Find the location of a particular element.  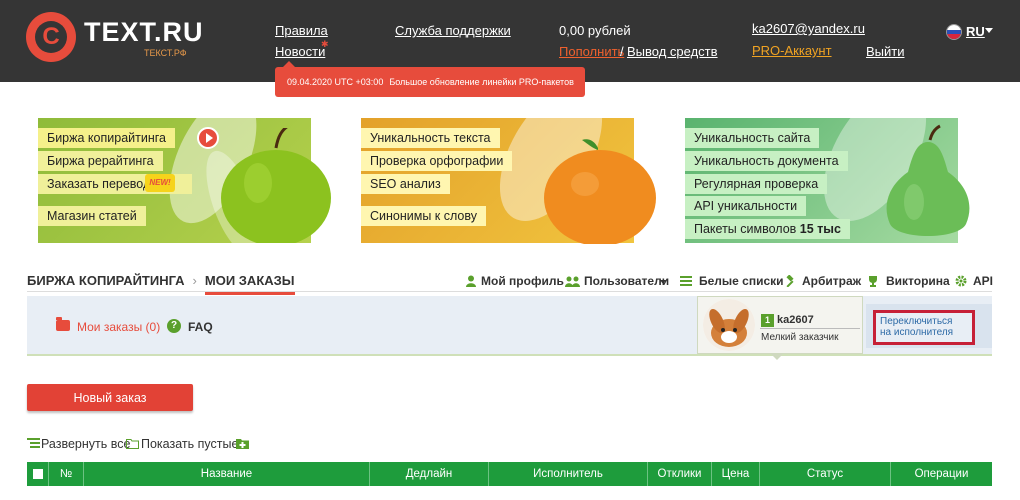

user-progress-line is located at coordinates (810, 328).